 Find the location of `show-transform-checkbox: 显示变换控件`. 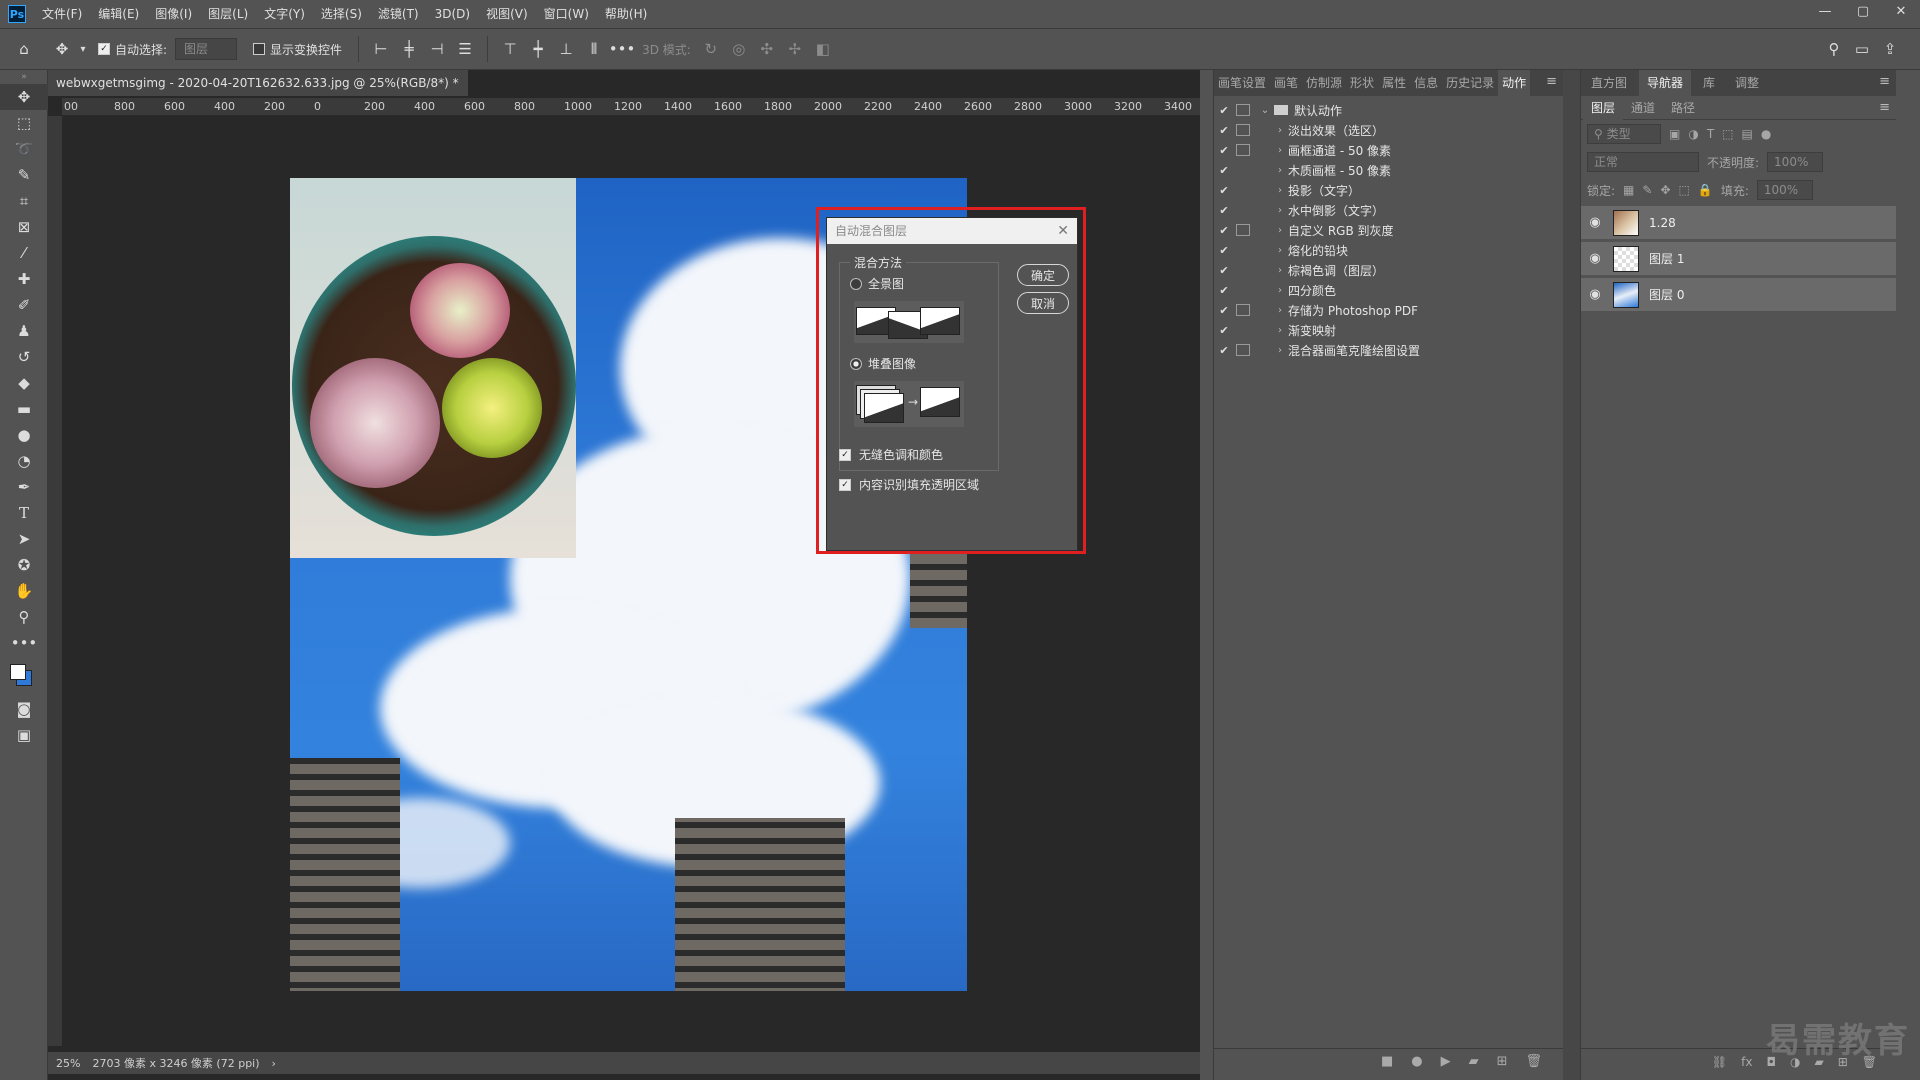

show-transform-checkbox: 显示变换控件 is located at coordinates (297, 49).